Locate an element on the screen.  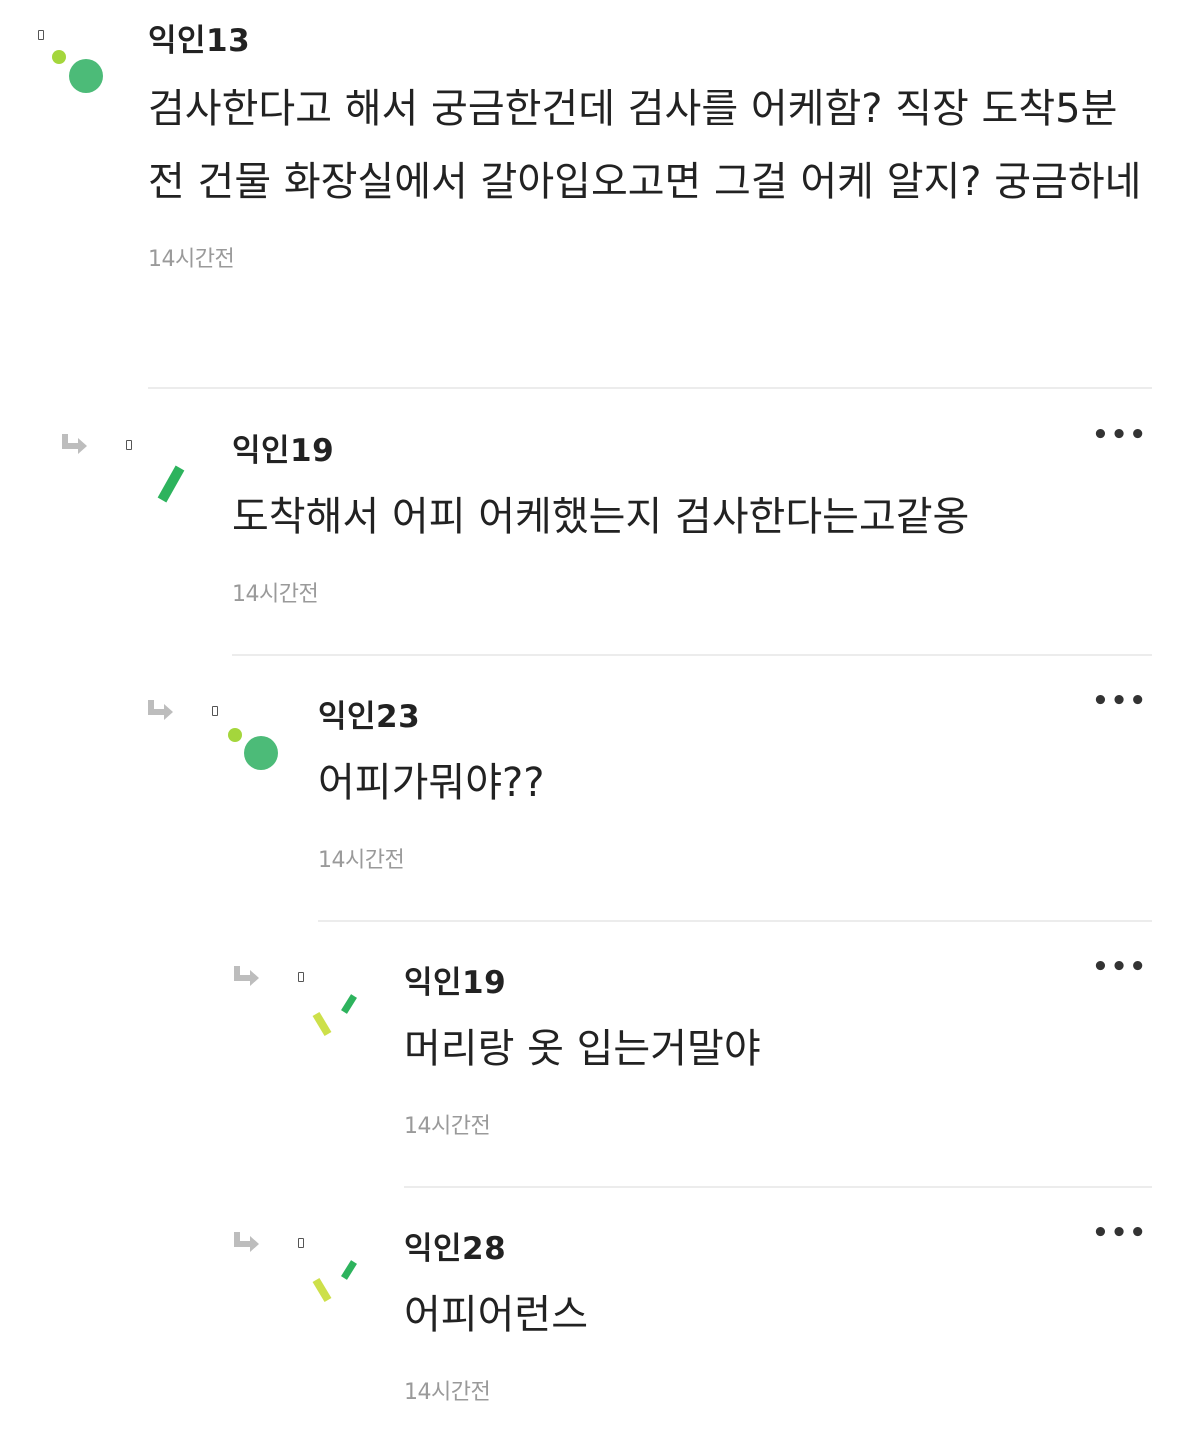
reply-item: ••• 익인28 어피어런스 14시간전 is located at coordinates (692, 1335).